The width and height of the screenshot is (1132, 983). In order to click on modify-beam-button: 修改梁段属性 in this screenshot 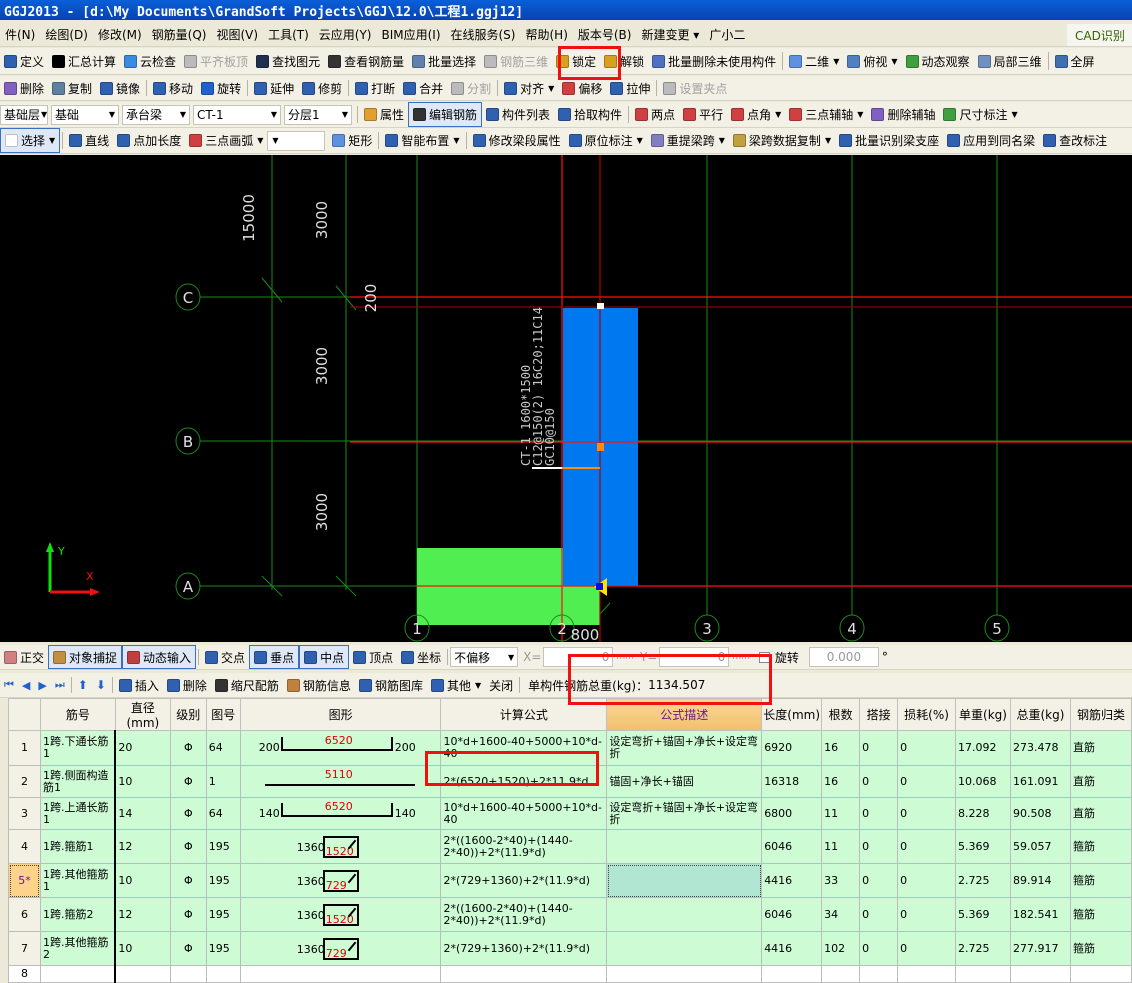, I will do `click(517, 140)`.